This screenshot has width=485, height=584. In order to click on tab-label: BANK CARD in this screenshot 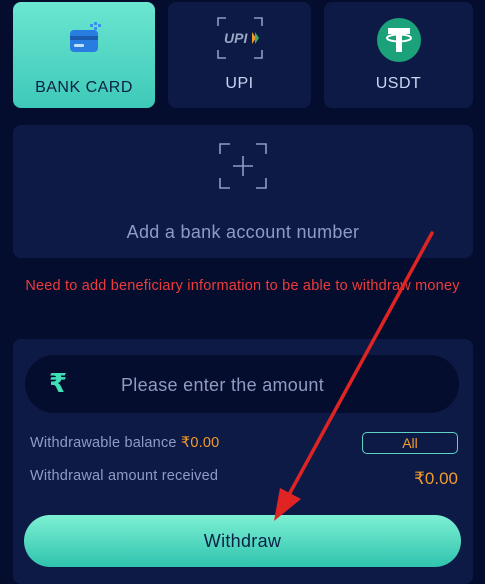, I will do `click(84, 87)`.